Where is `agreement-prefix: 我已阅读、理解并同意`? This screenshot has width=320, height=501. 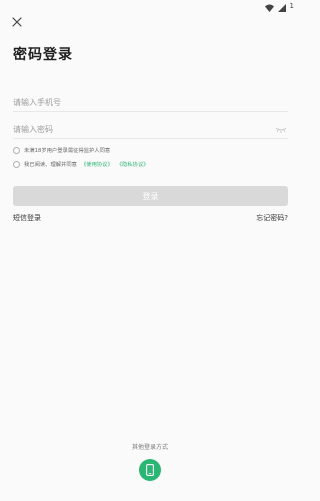 agreement-prefix: 我已阅读、理解并同意 is located at coordinates (50, 165).